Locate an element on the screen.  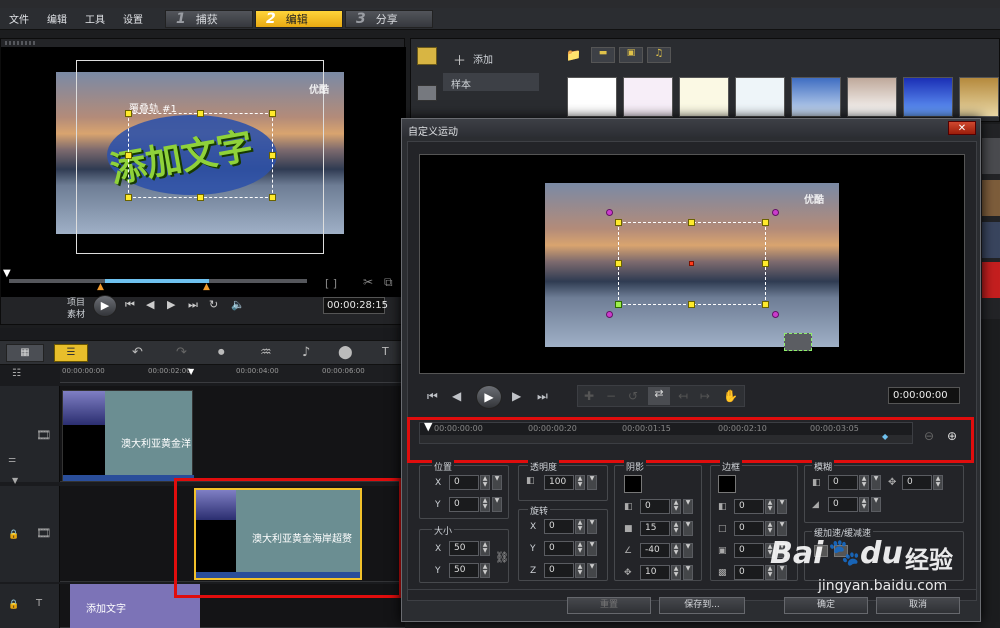
step-capture: 1 捕获 is located at coordinates (209, 19).